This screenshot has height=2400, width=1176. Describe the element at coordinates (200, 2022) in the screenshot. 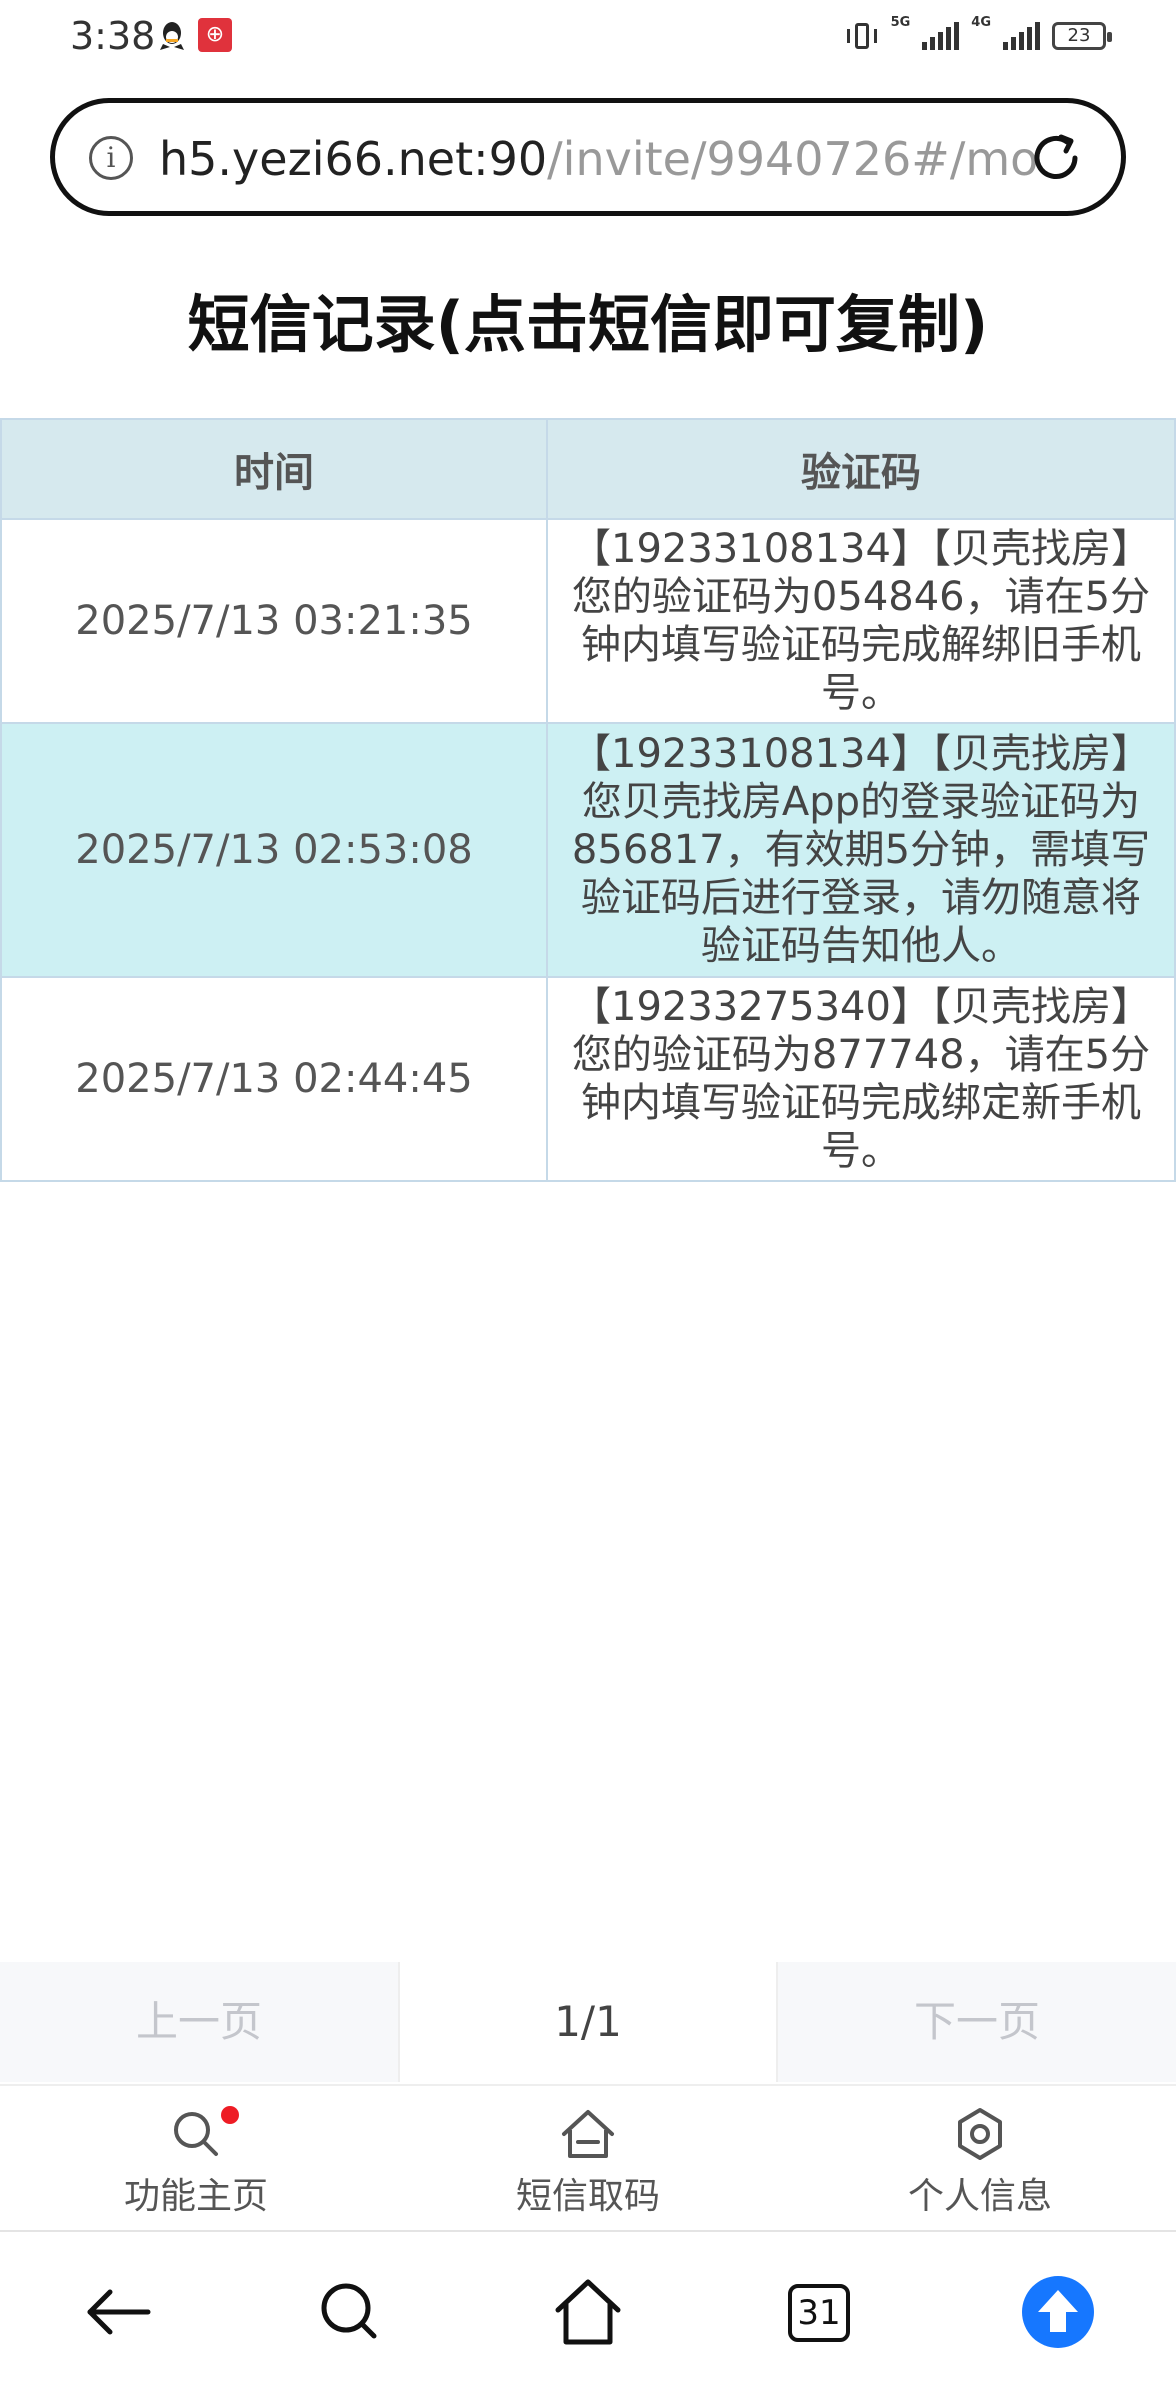

I see `prev-page-button: 上一页` at that location.